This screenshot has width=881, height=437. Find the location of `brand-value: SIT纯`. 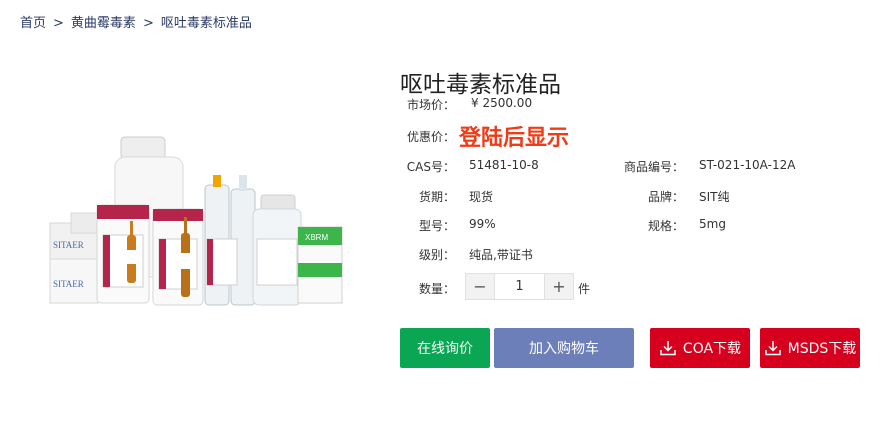

brand-value: SIT纯 is located at coordinates (714, 197).